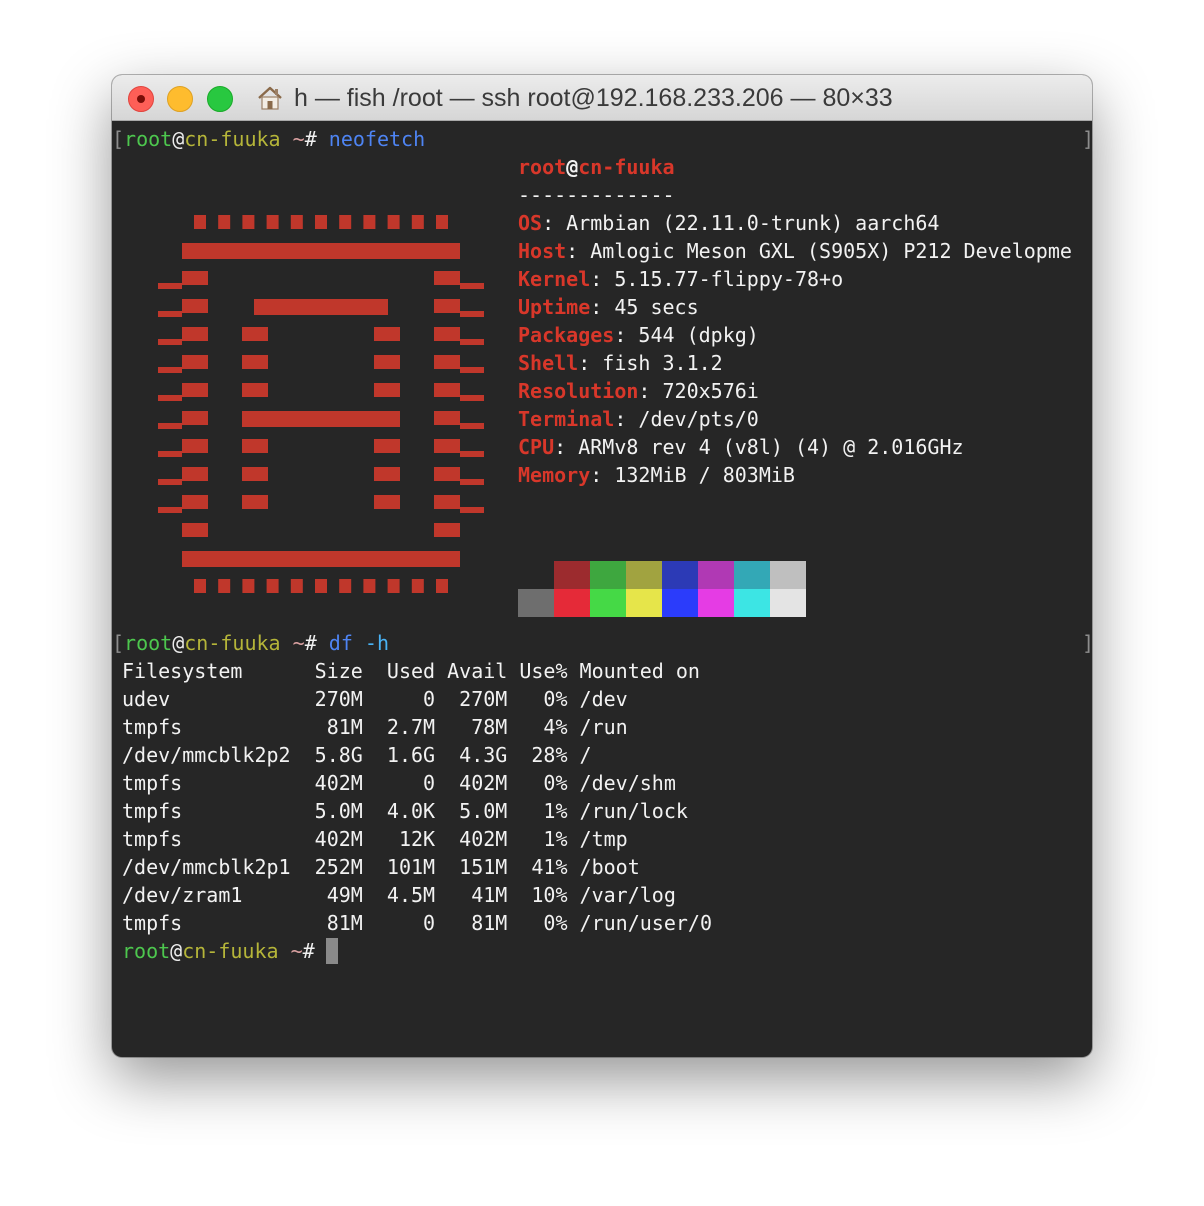 The height and width of the screenshot is (1206, 1204). I want to click on info-key: Uptime, so click(554, 307).